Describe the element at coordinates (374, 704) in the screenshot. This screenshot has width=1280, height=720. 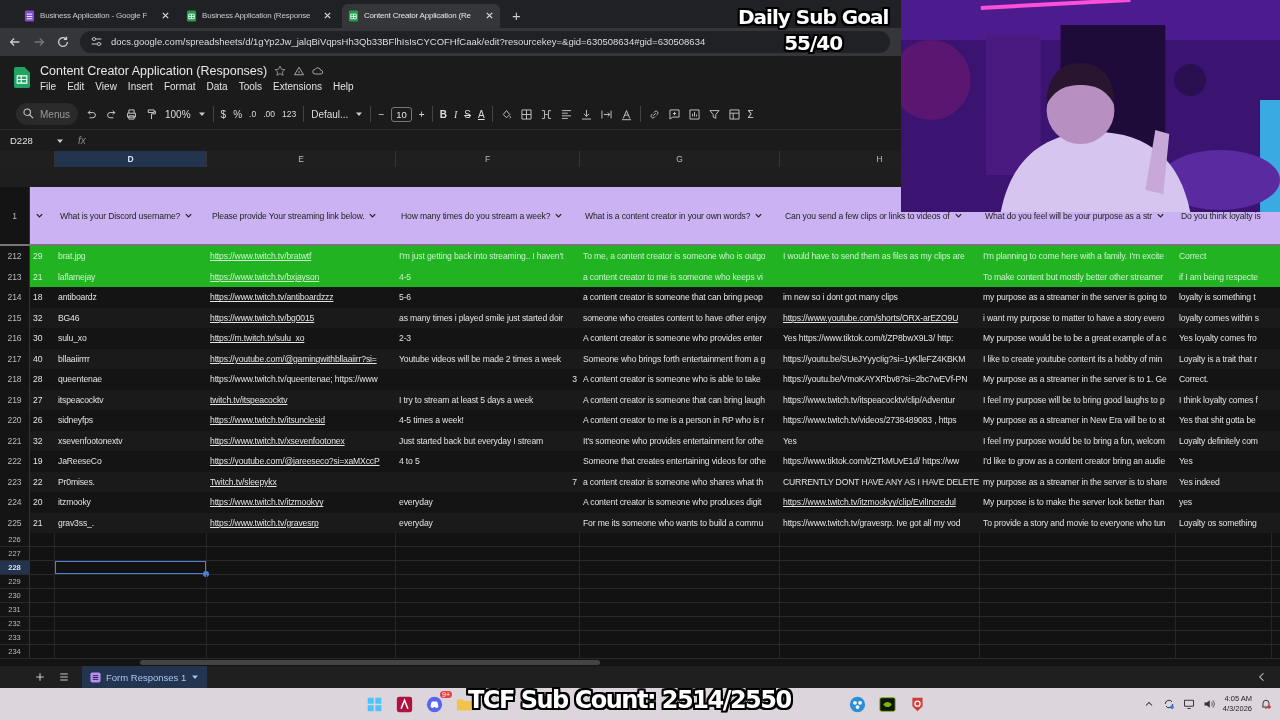
I see `windows-start-icon` at that location.